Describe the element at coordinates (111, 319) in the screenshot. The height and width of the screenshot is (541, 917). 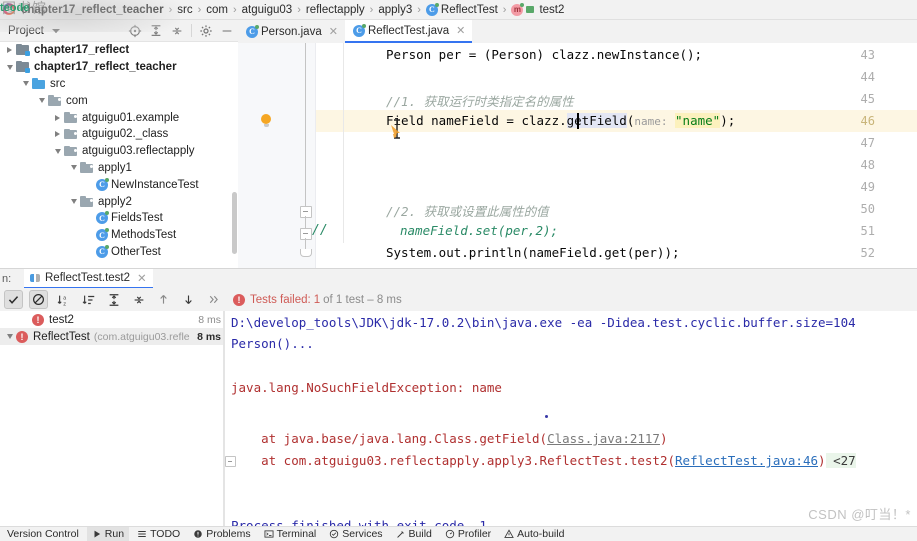
I see `test-tree-row: ! test2 8 ms` at that location.